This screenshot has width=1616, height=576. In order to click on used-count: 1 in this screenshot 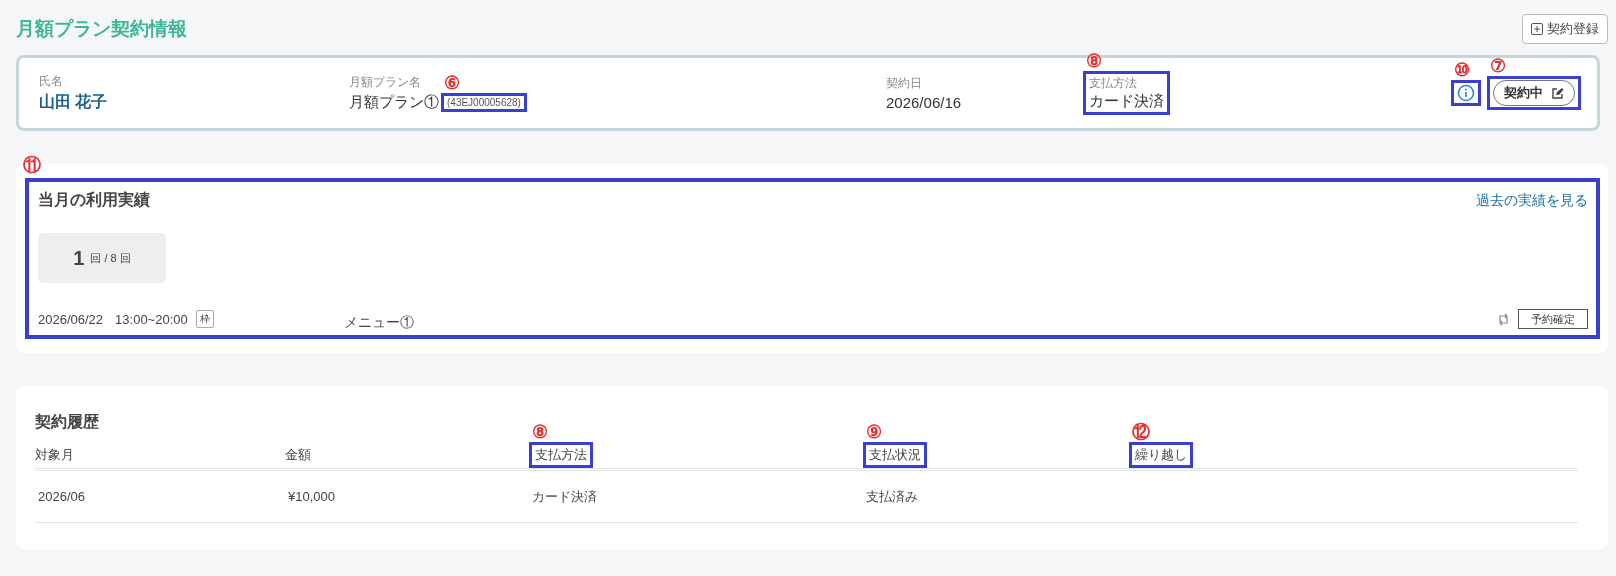, I will do `click(79, 258)`.